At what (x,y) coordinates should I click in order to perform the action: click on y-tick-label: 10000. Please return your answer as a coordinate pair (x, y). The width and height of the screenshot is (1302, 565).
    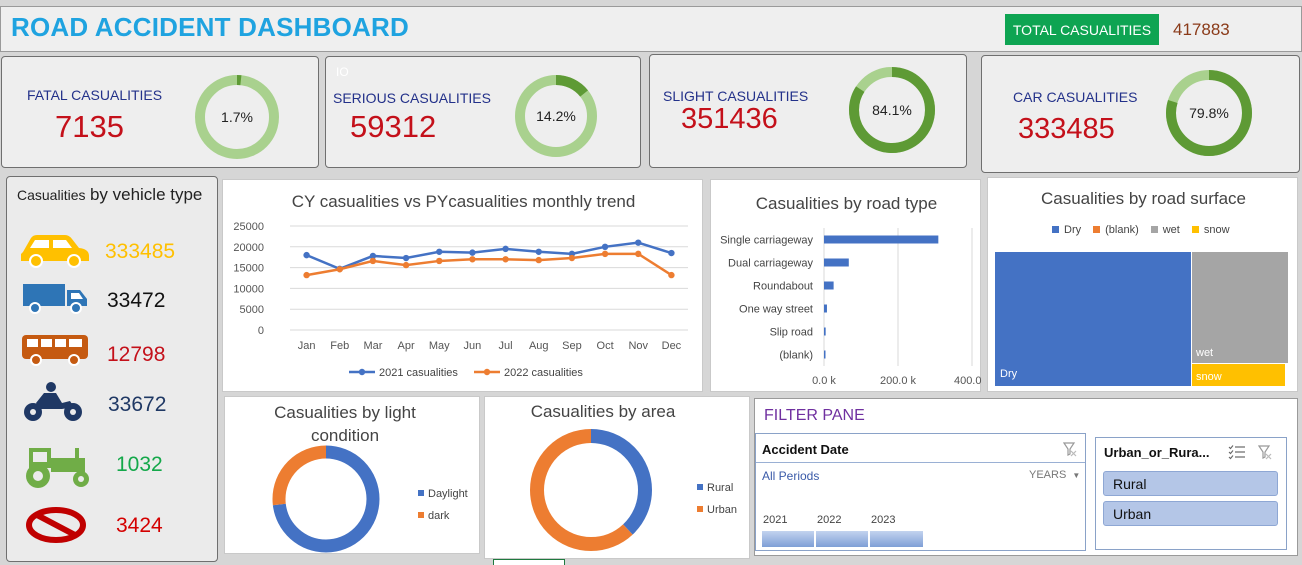
    Looking at the image, I should click on (248, 289).